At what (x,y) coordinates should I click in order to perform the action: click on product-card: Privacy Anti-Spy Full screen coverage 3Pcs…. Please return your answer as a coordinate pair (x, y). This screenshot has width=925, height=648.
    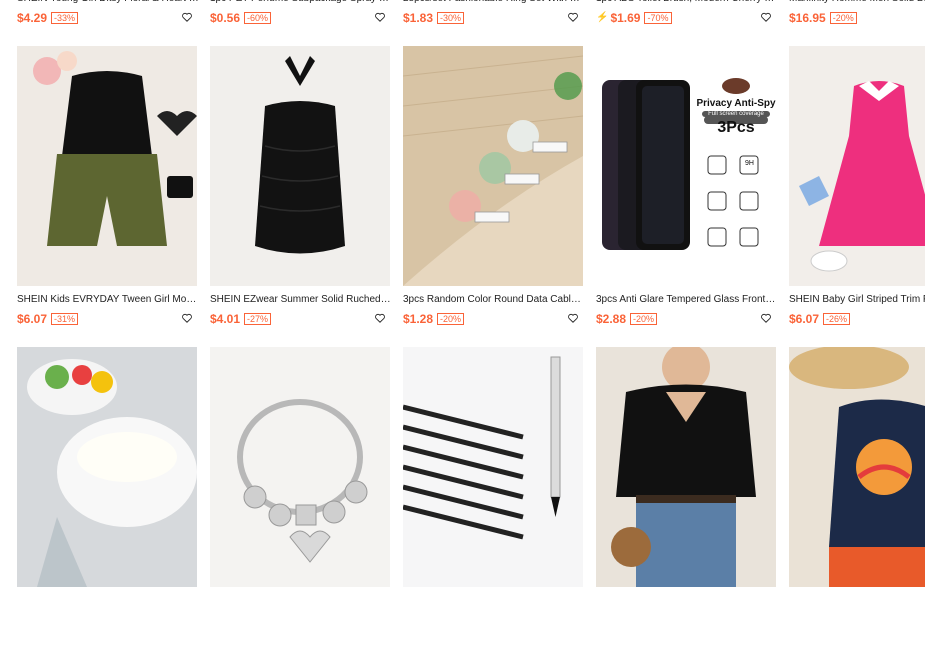
    Looking at the image, I should click on (687, 196).